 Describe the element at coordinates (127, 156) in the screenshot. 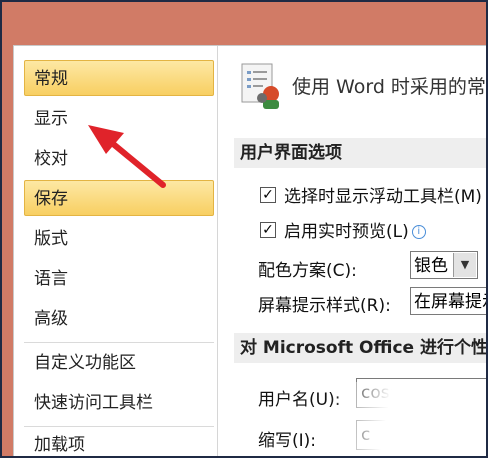

I see `red-arrow-annotation` at that location.